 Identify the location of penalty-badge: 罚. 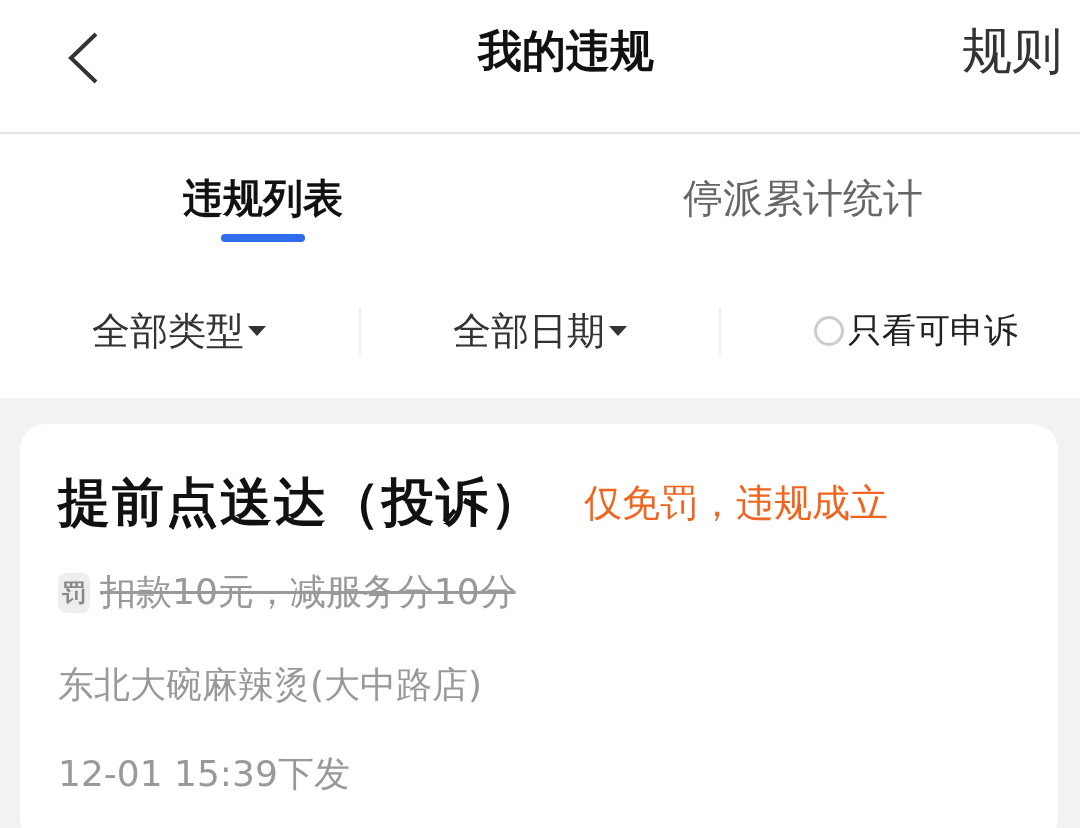
(74, 592).